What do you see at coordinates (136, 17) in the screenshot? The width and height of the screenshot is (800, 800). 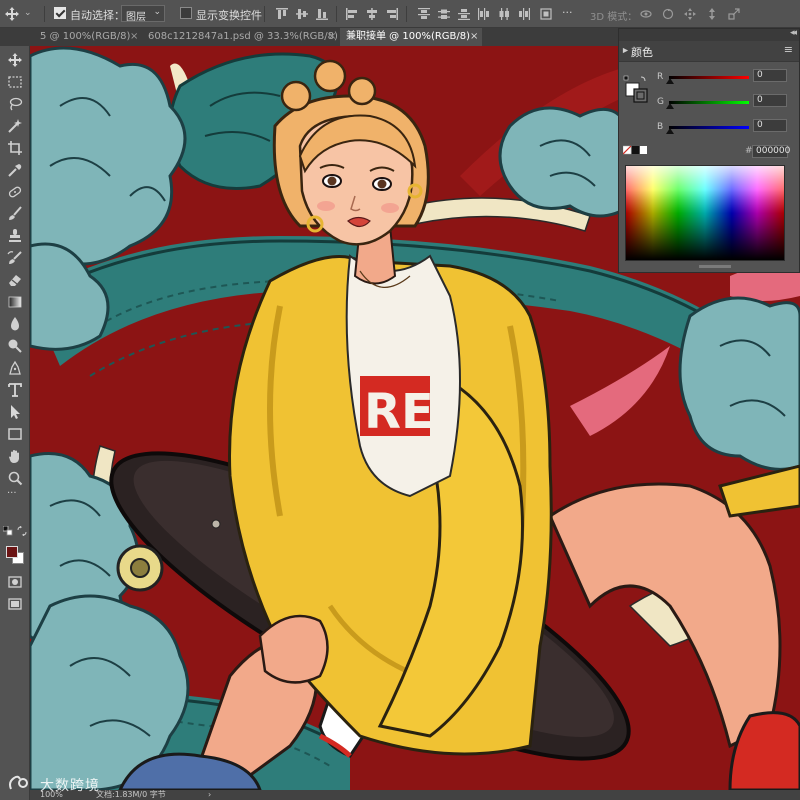 I see `auto-select-target-value: 图层` at bounding box center [136, 17].